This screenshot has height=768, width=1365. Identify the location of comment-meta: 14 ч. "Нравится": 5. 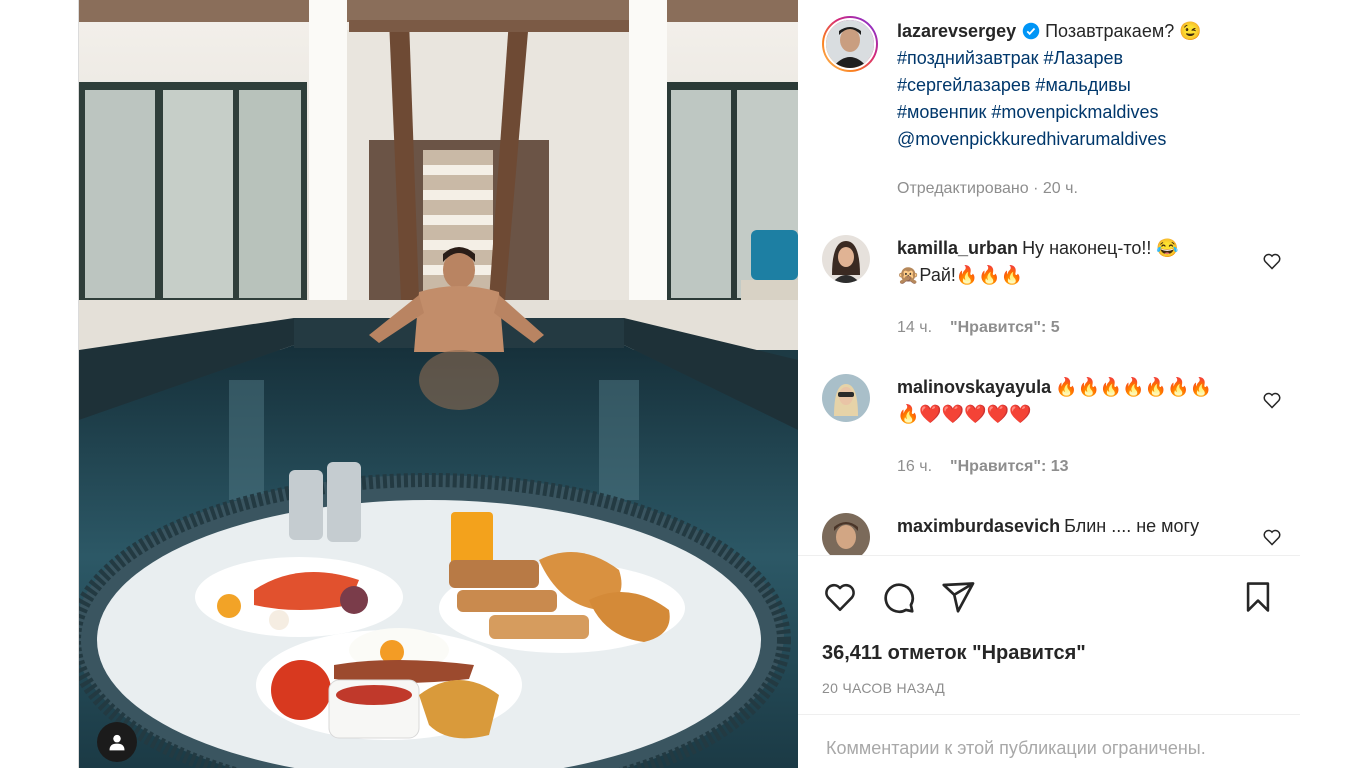
(978, 328).